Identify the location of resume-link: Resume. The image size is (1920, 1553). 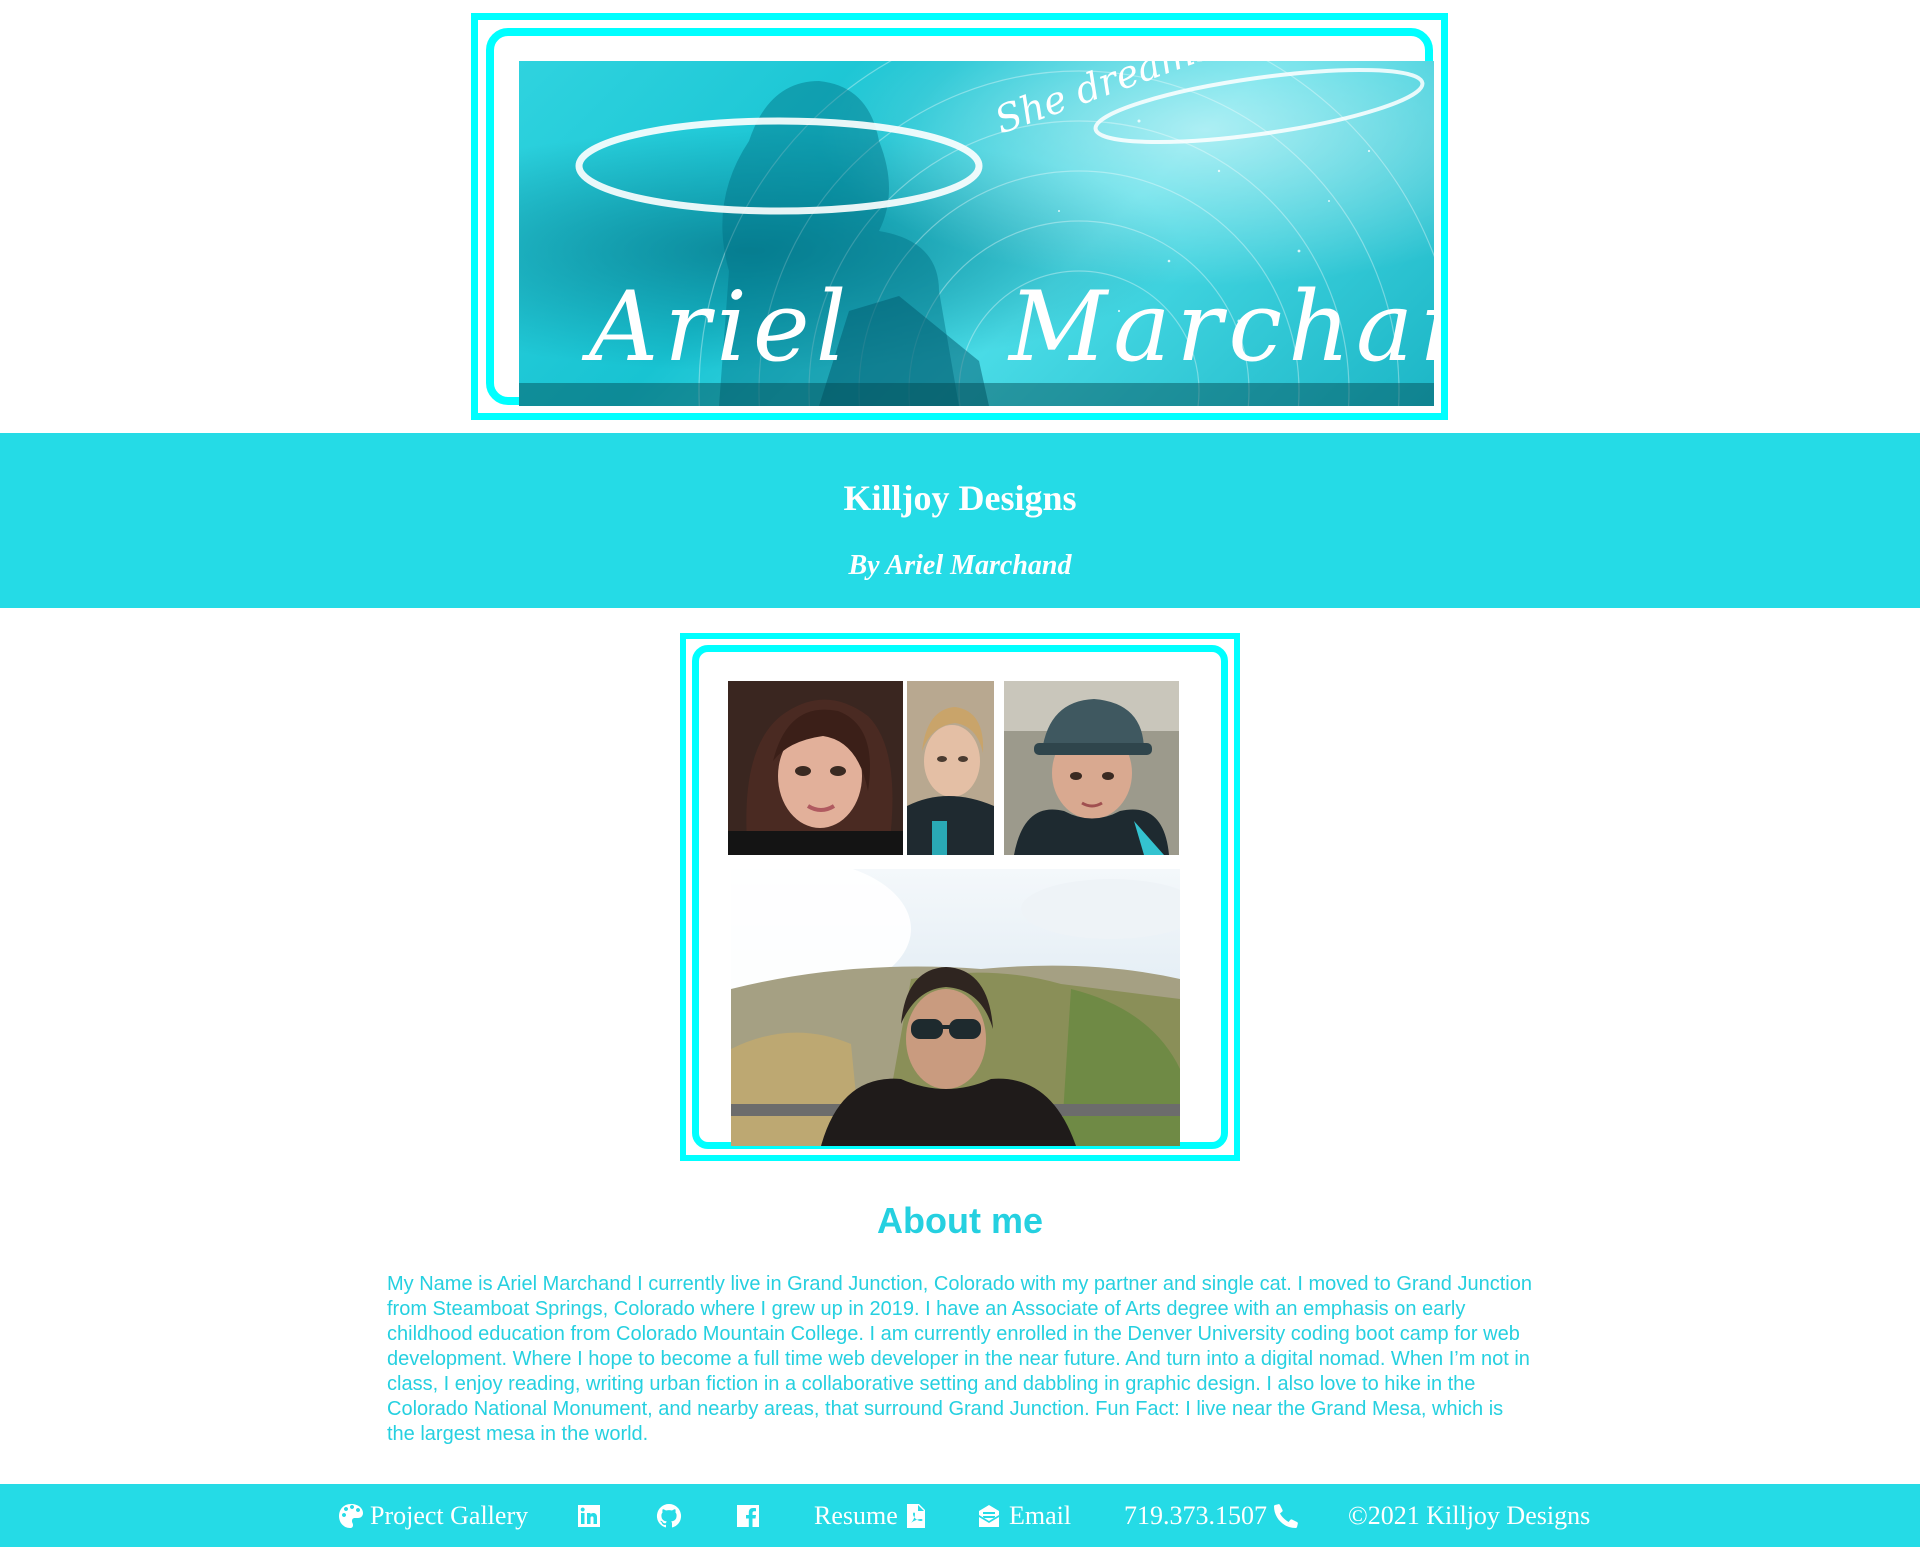
(871, 1515).